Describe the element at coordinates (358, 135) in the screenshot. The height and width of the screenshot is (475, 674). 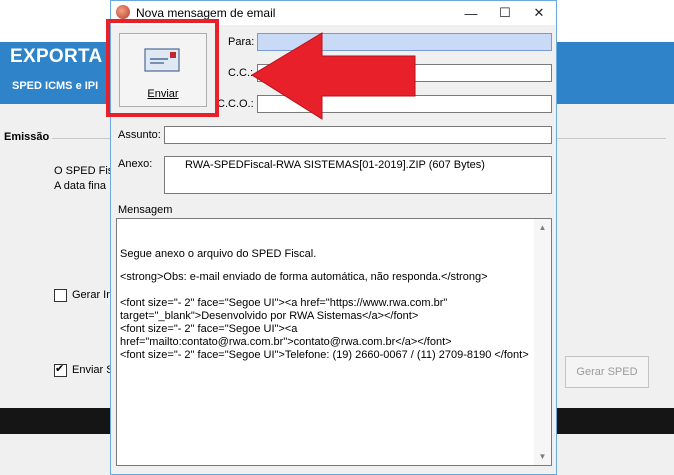
I see `assunto-input` at that location.